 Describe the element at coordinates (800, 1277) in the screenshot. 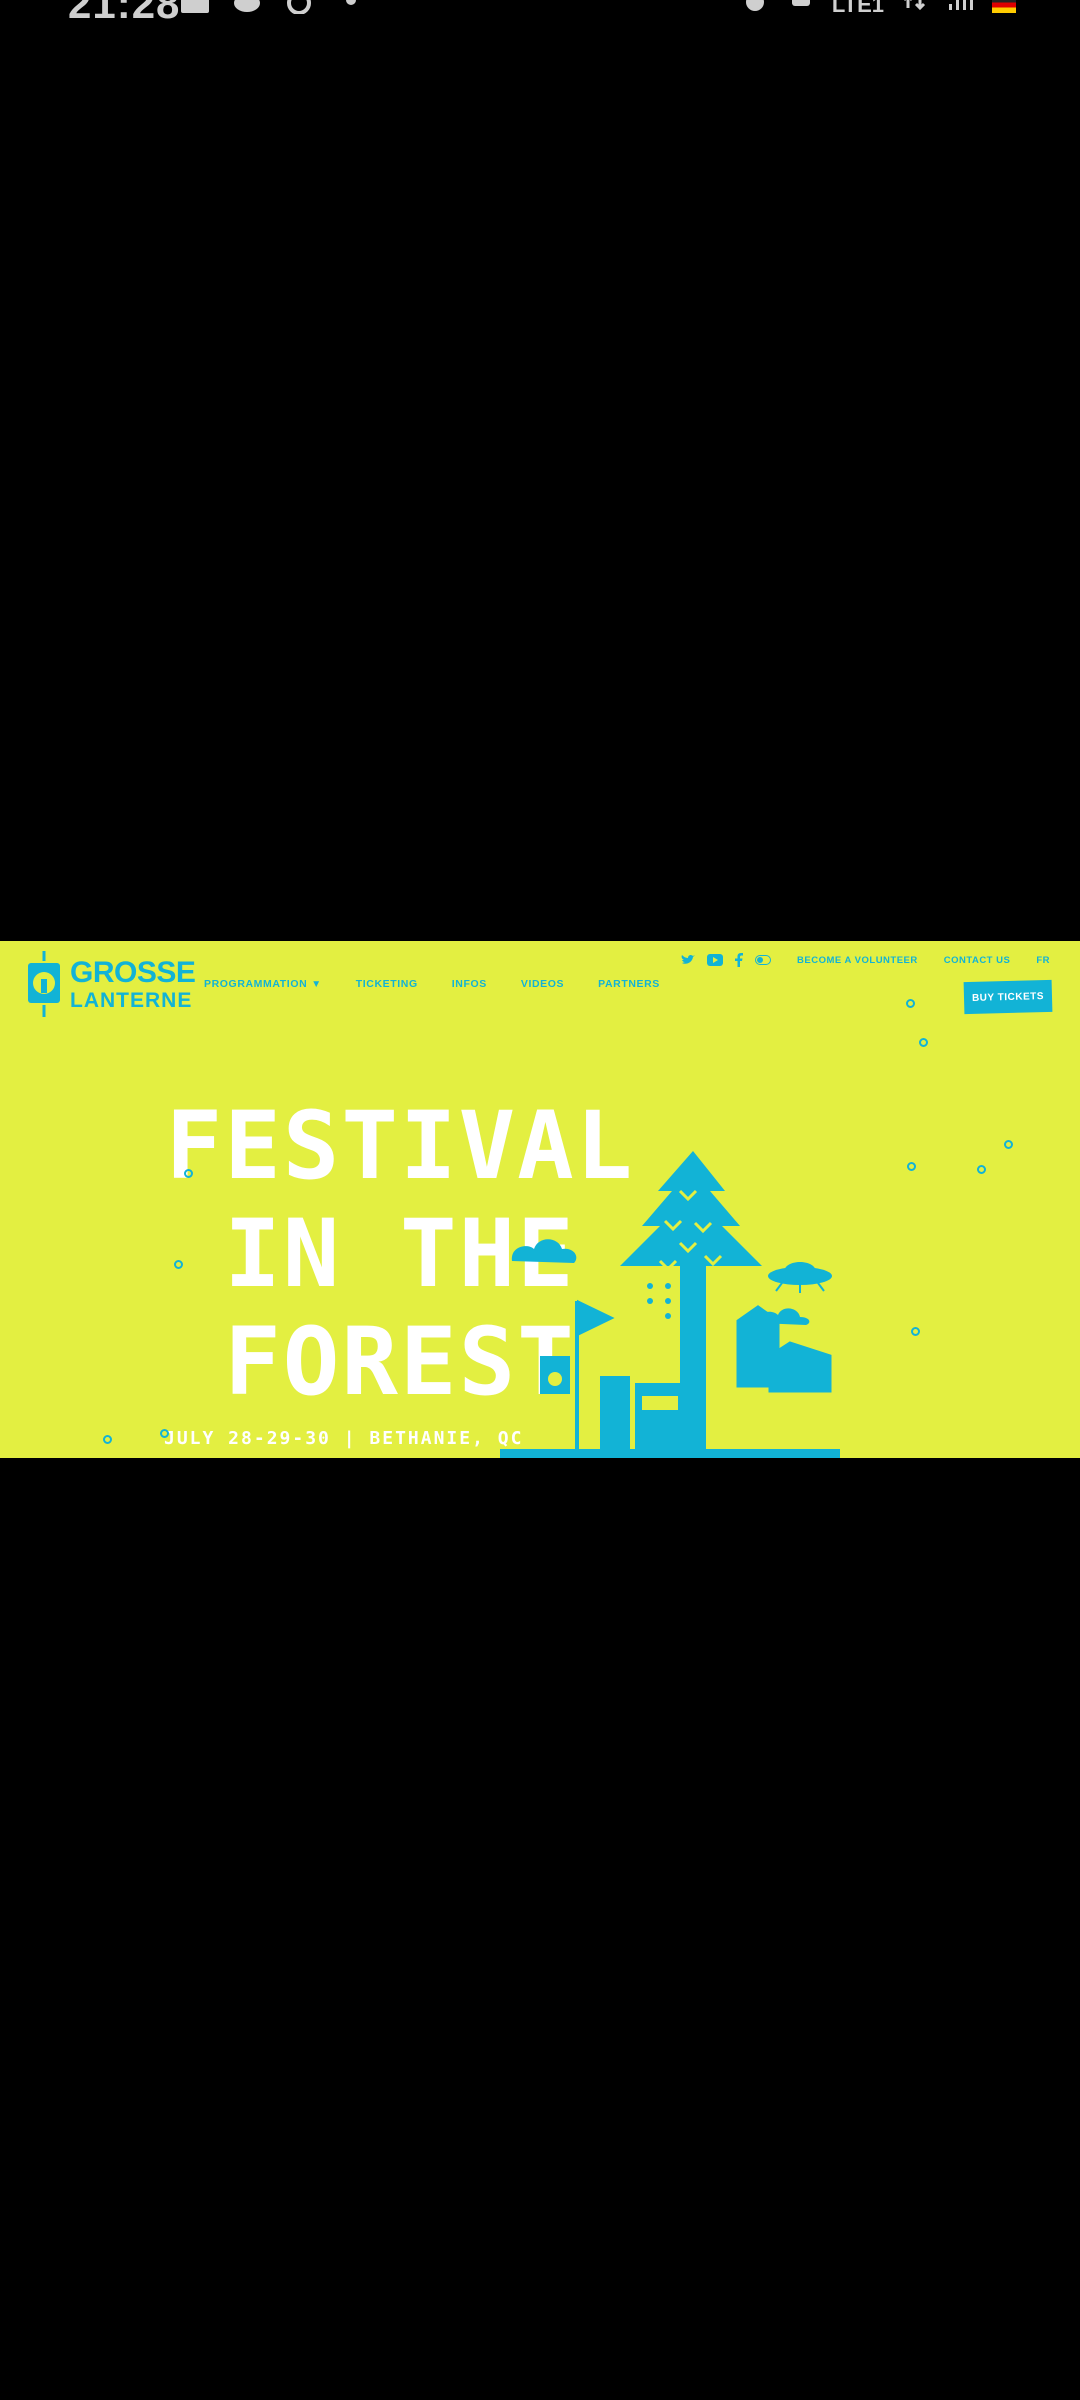

I see `ufo-icon` at that location.